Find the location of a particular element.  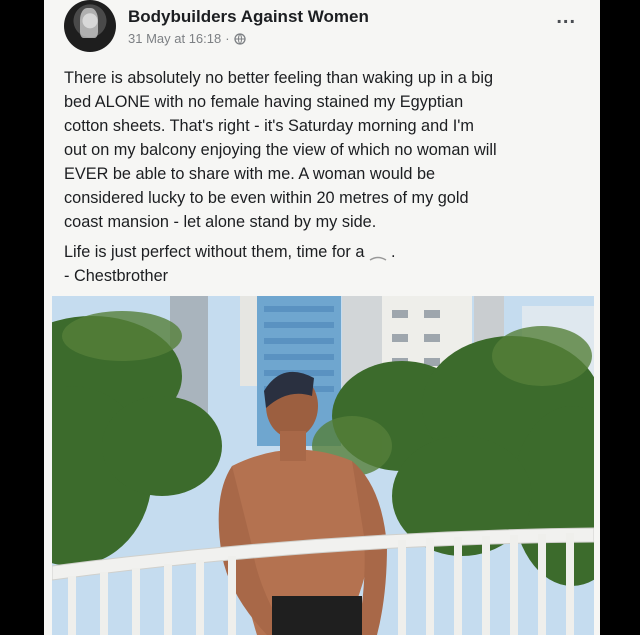

post-meta: 31 May at 16:18 · is located at coordinates (187, 38).